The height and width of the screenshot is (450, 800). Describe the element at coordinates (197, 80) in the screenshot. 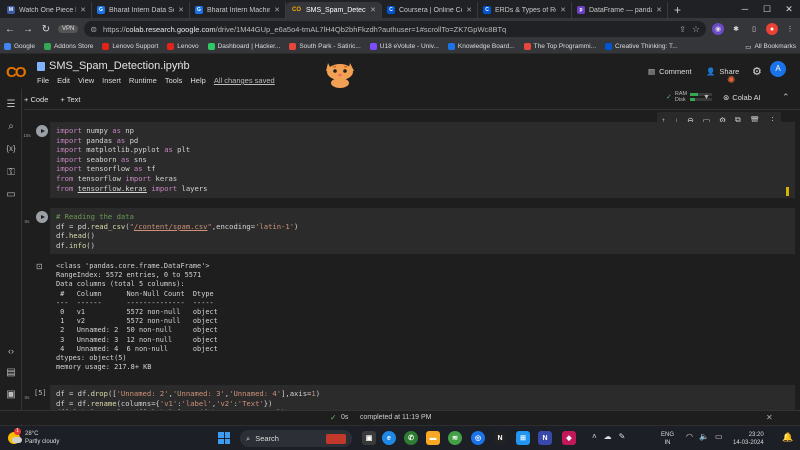

I see `menu-help: Help` at that location.